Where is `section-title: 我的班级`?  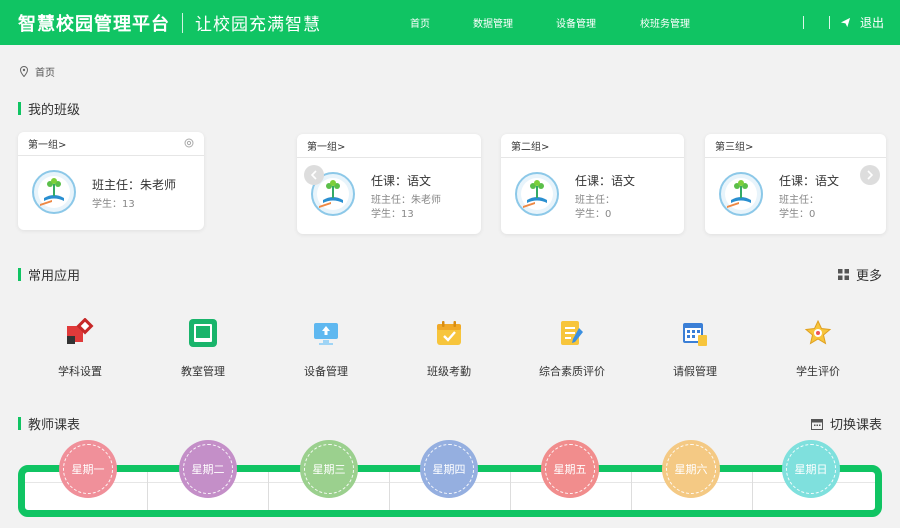 section-title: 我的班级 is located at coordinates (54, 110).